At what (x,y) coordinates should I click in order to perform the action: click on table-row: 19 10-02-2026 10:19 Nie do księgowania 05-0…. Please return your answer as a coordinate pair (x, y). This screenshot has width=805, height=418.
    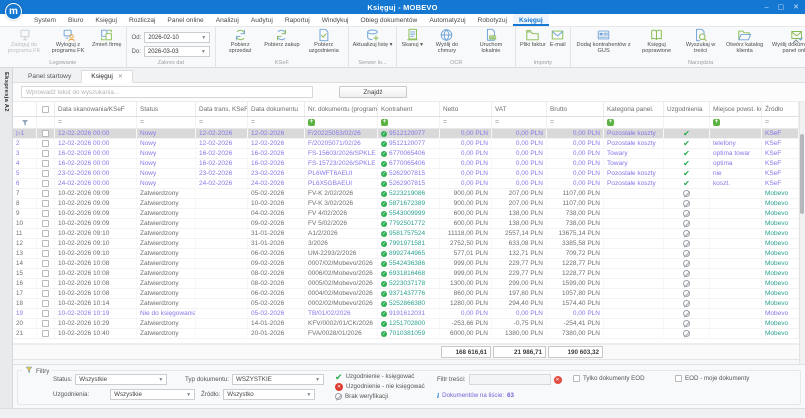
    Looking at the image, I should click on (409, 314).